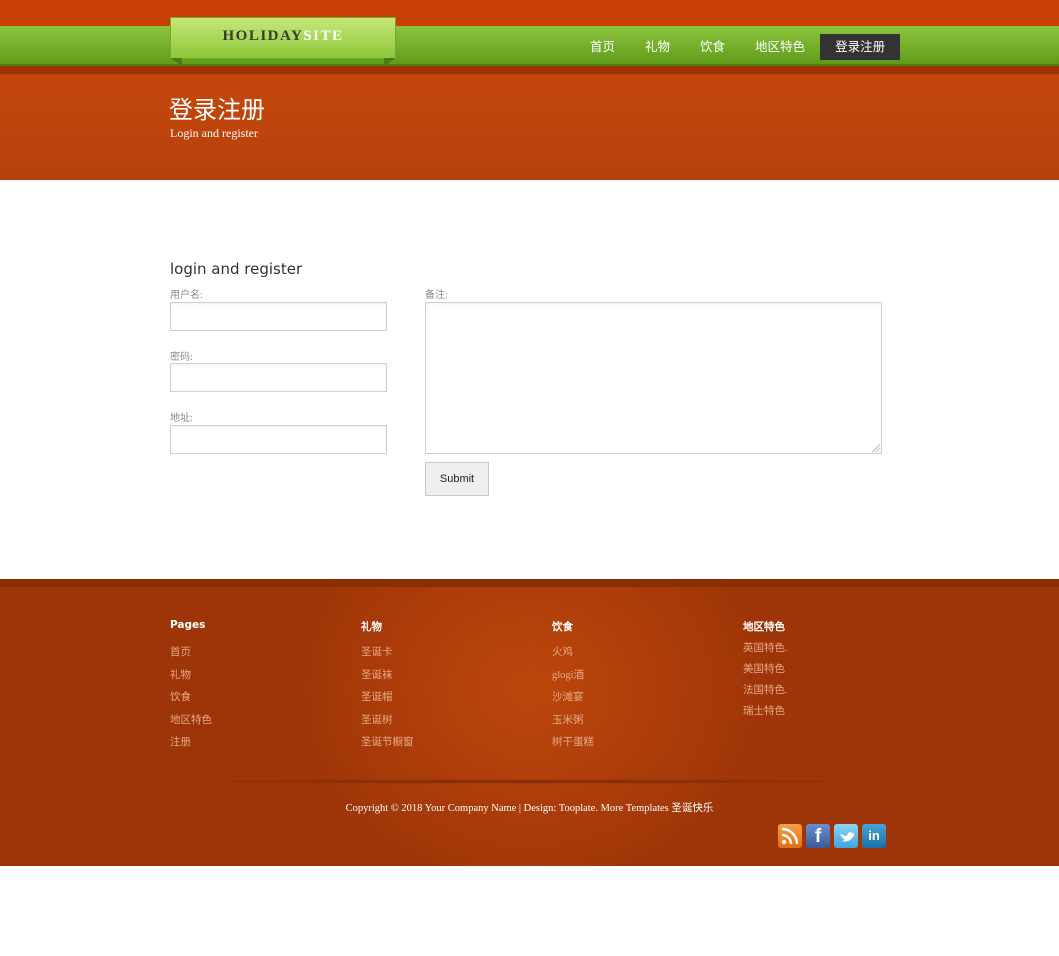 This screenshot has height=956, width=1059. What do you see at coordinates (568, 696) in the screenshot?
I see `footer-link: 沙滩宴` at bounding box center [568, 696].